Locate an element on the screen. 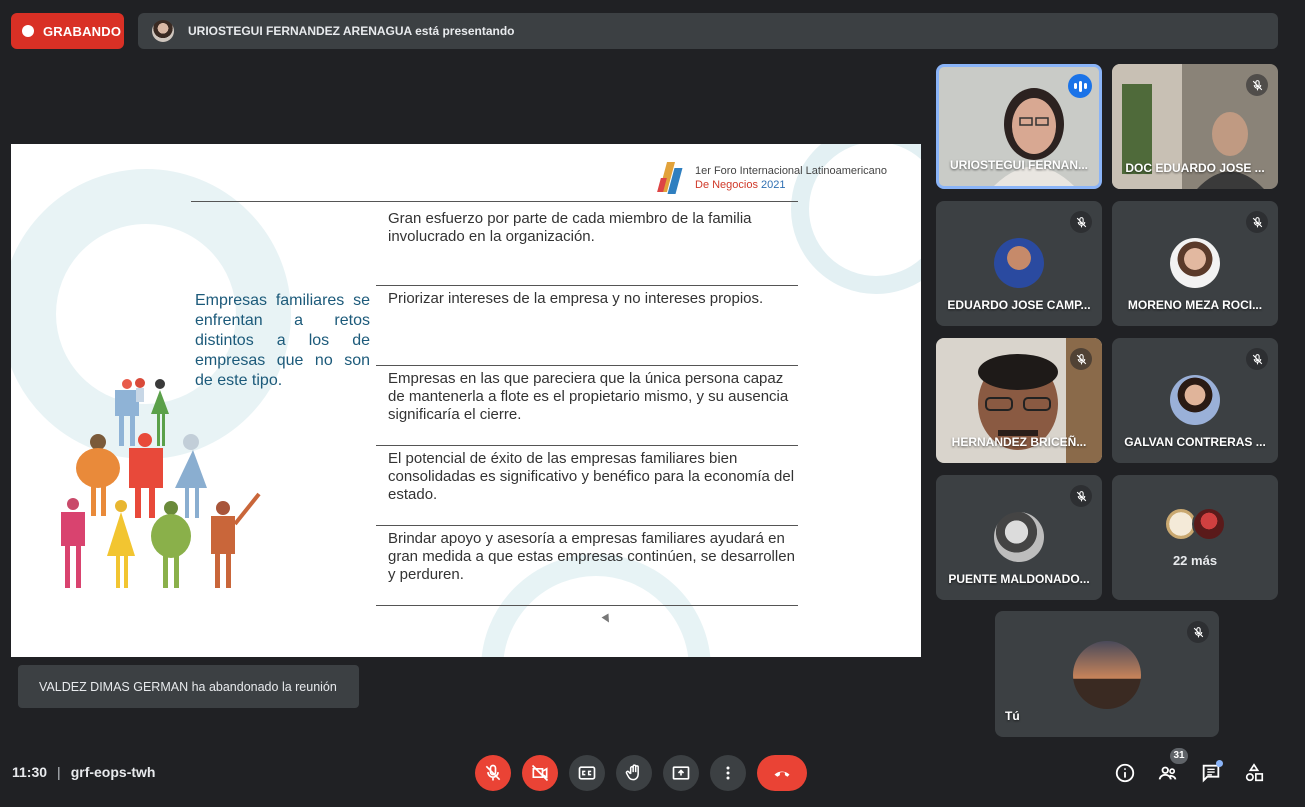 This screenshot has height=807, width=1305. more-participants-tile: 22 más is located at coordinates (1195, 537).